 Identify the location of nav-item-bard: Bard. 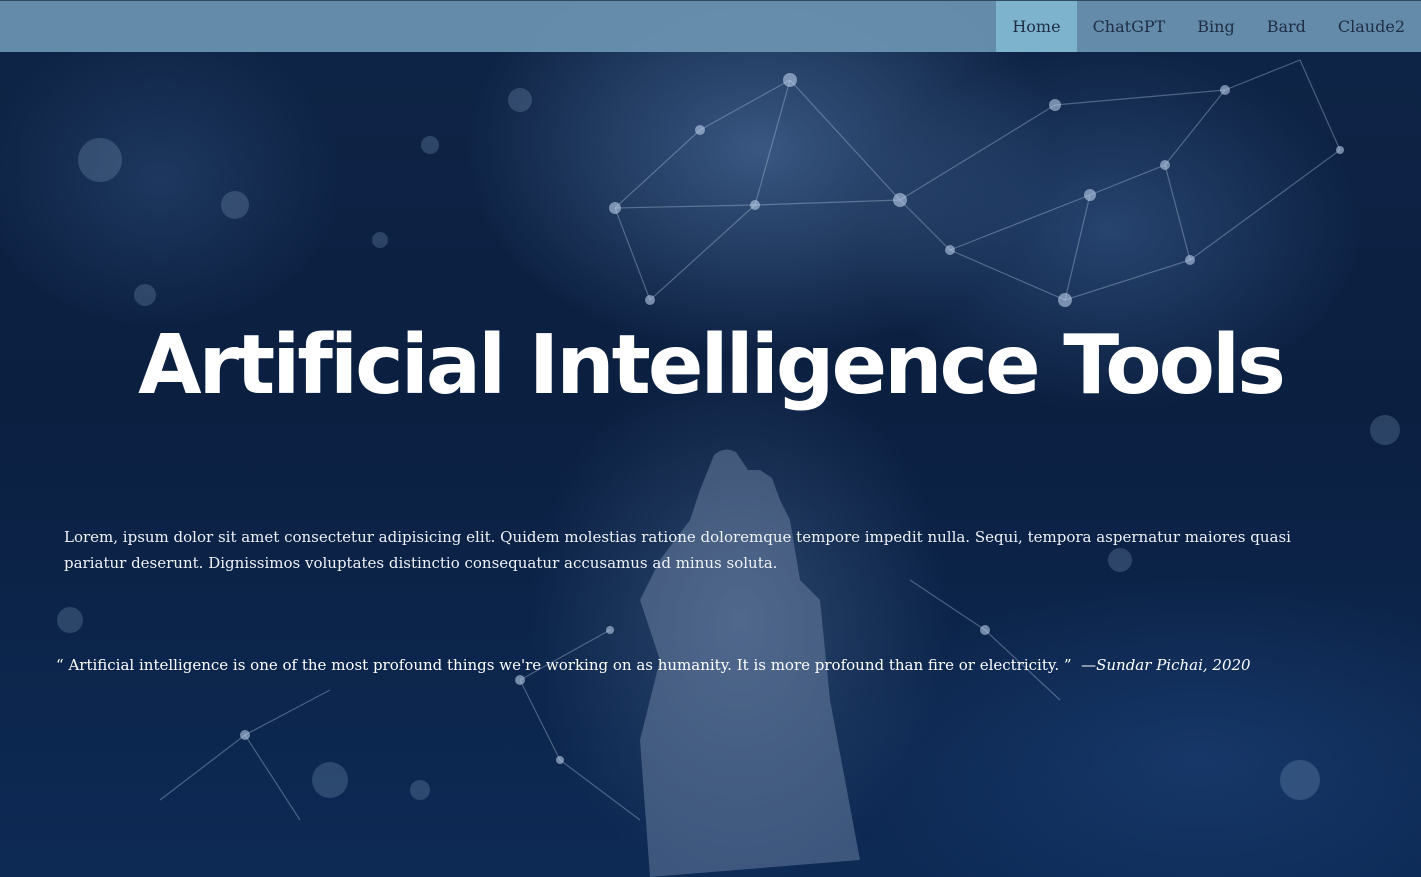
(1286, 26).